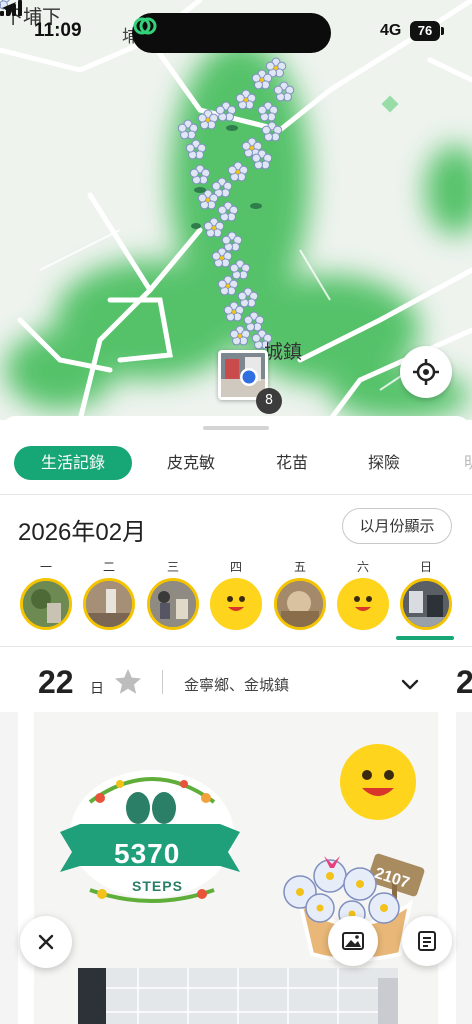 The height and width of the screenshot is (1024, 472). Describe the element at coordinates (97, 689) in the screenshot. I see `entry-day-unit: 日` at that location.